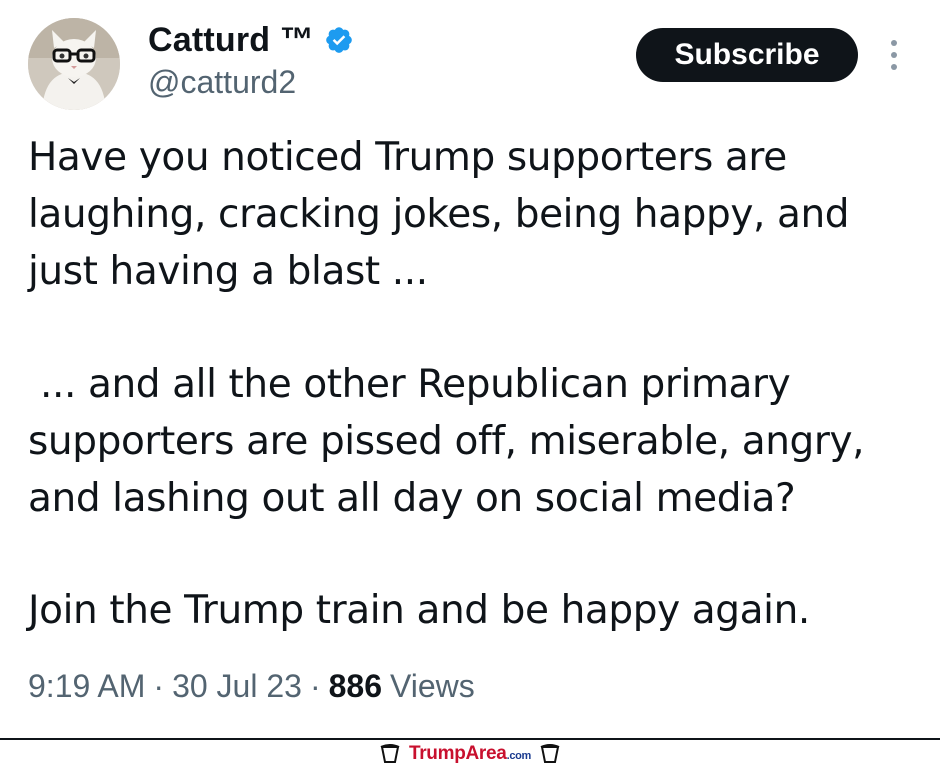 The image size is (940, 768). I want to click on views-label: Views, so click(432, 686).